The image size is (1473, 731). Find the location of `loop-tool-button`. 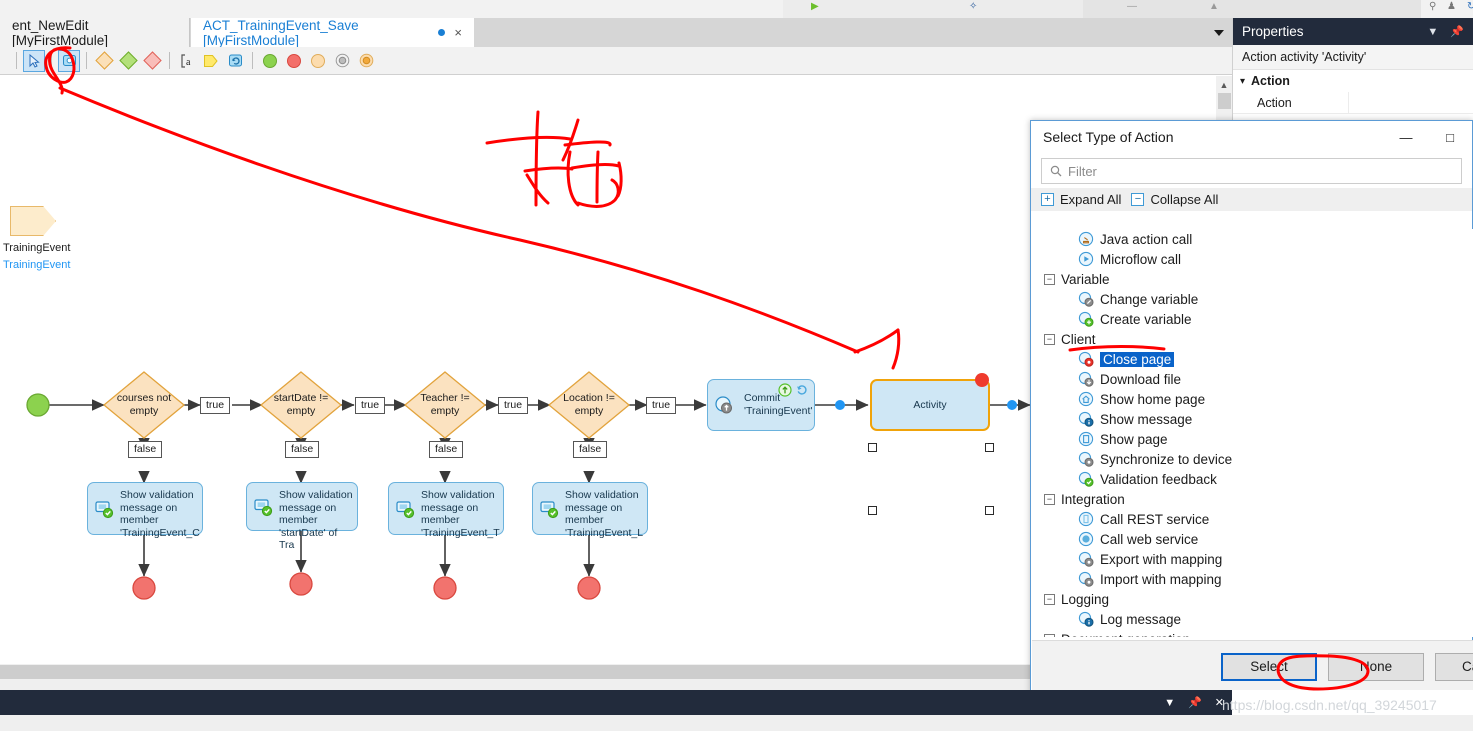

loop-tool-button is located at coordinates (235, 61).